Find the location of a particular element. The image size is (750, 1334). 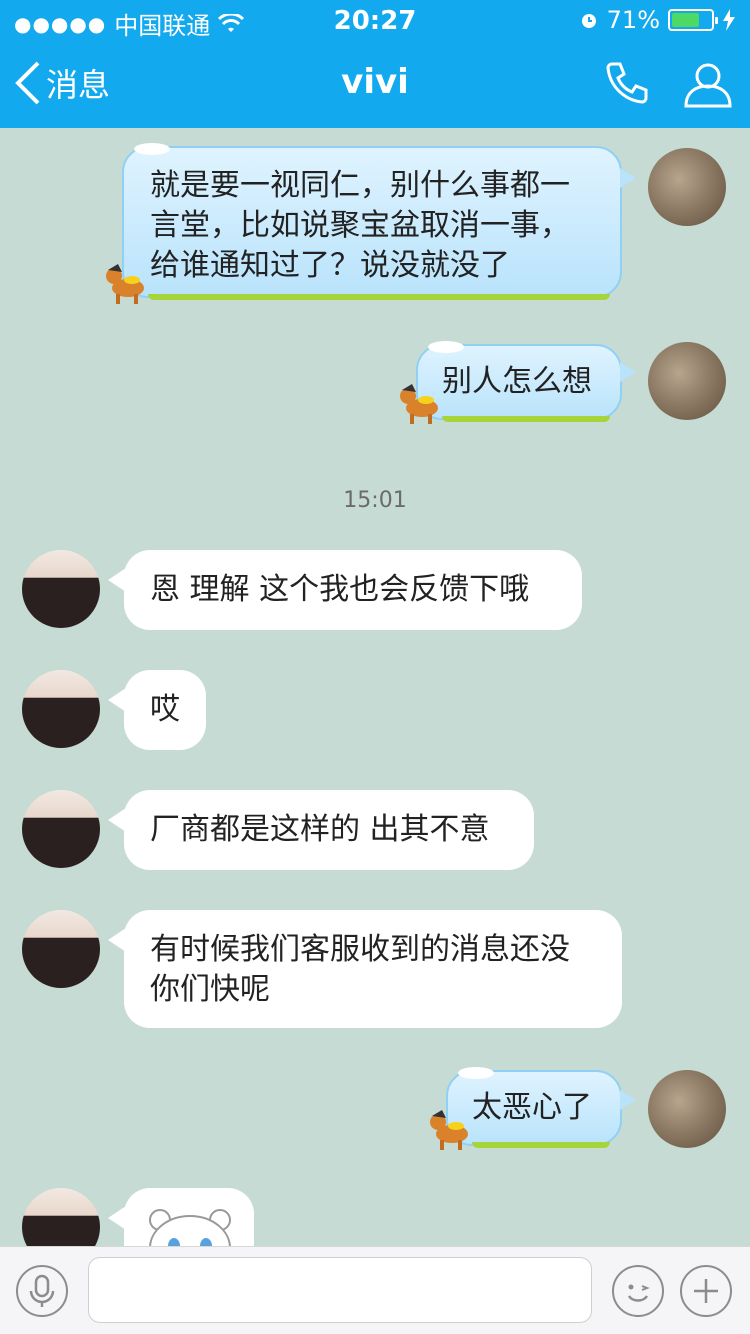

message-bubble-out: 就是要一视同仁，别什么事都一言堂，比如说聚宝盆取消一事，给谁通知过了？说没就没了 is located at coordinates (372, 223).